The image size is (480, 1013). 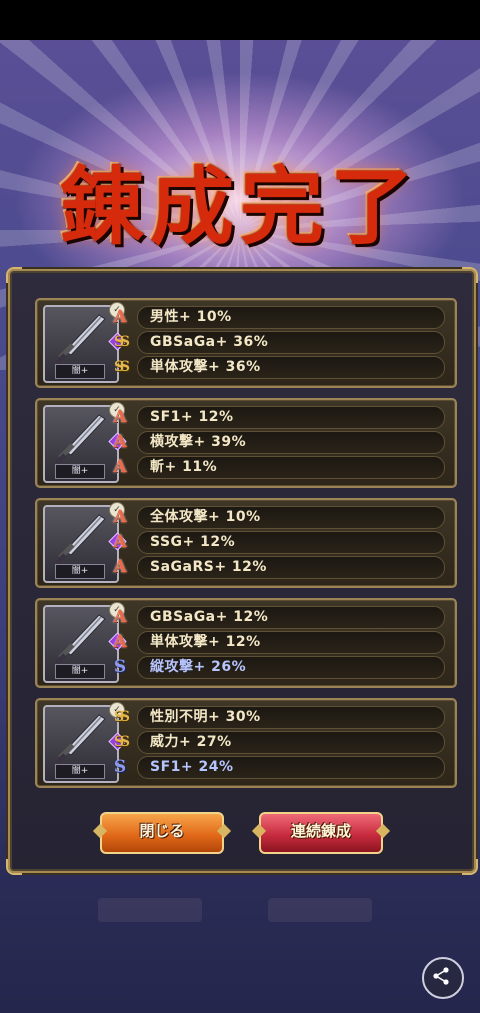 I want to click on ability-text: 威力+ 27%, so click(x=191, y=742).